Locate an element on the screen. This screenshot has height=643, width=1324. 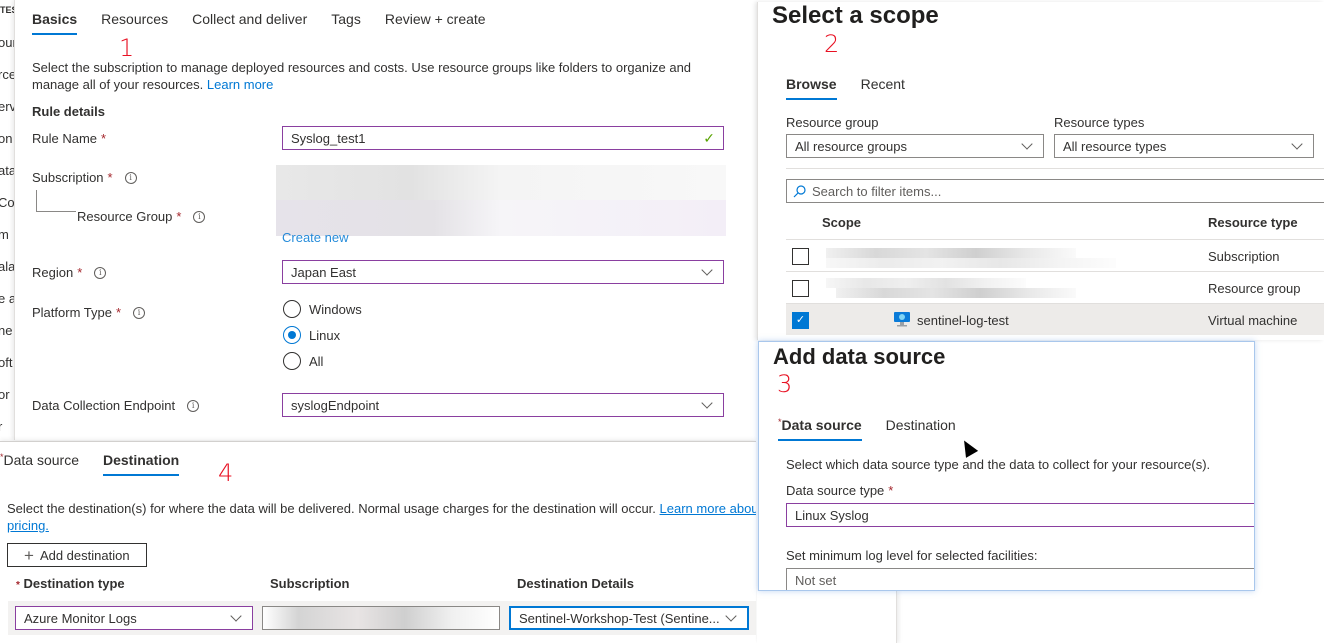
section-title: Rule details is located at coordinates (68, 111).